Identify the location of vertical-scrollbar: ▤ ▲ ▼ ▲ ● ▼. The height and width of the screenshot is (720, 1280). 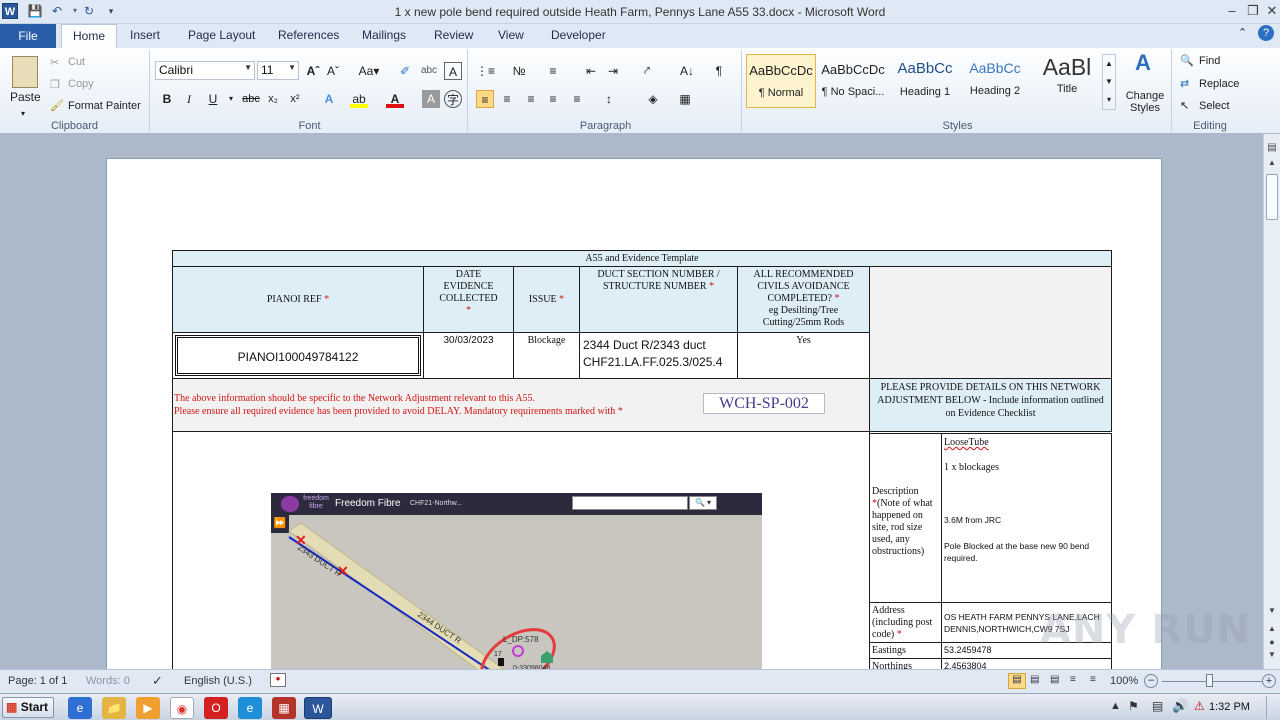
(1271, 401).